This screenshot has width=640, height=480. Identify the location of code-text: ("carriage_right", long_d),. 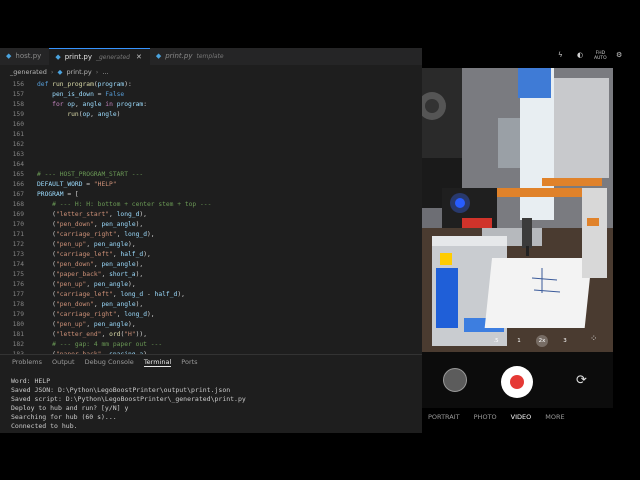
(96, 234).